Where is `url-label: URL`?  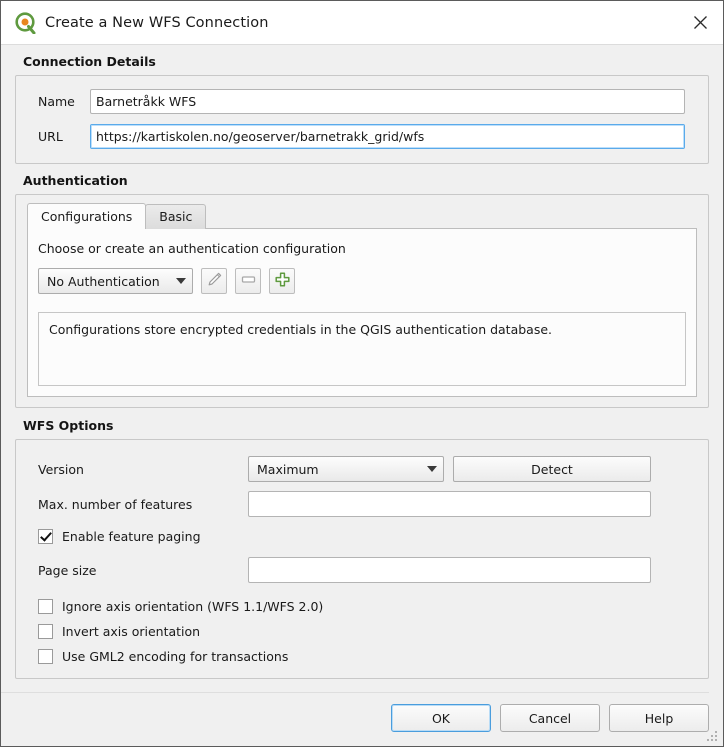 url-label: URL is located at coordinates (50, 136).